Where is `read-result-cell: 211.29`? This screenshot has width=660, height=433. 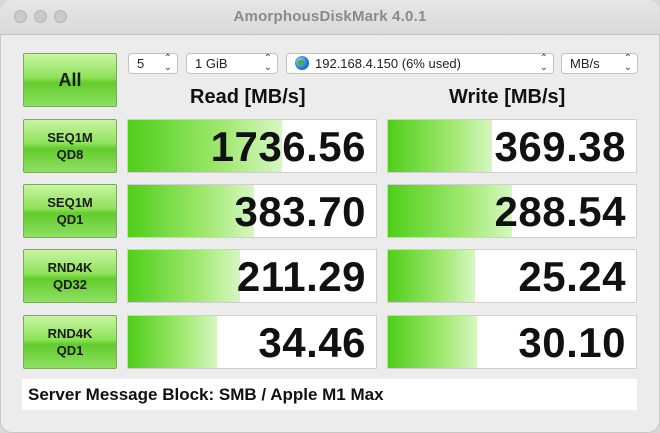 read-result-cell: 211.29 is located at coordinates (252, 276).